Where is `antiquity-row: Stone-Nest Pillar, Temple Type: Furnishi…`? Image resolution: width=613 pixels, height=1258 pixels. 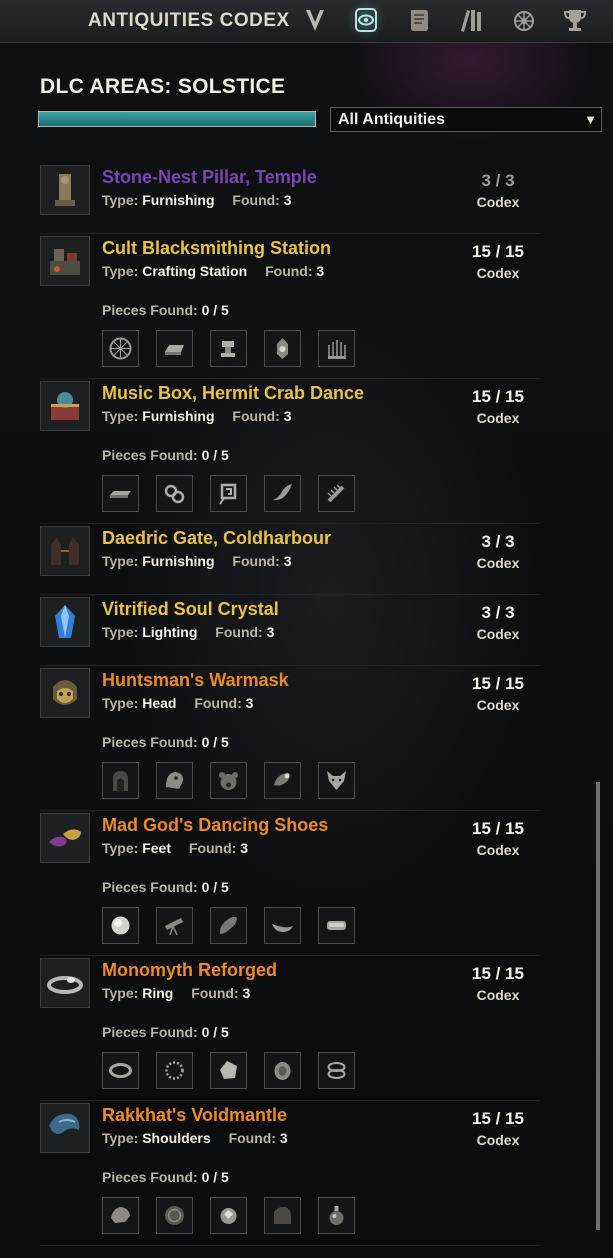
antiquity-row: Stone-Nest Pillar, Temple Type: Furnishi… is located at coordinates (290, 198).